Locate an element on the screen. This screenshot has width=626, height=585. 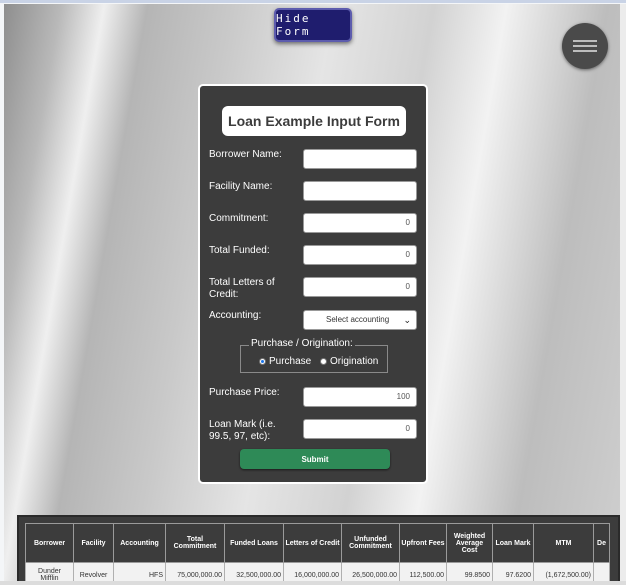
vertical-scrollbar is located at coordinates (623, 294).